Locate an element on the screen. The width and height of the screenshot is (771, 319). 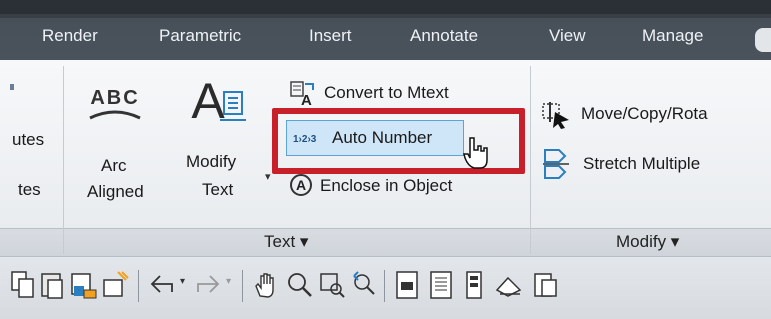
move-copy-rotate-label: Move/Copy/Rota is located at coordinates (644, 113).